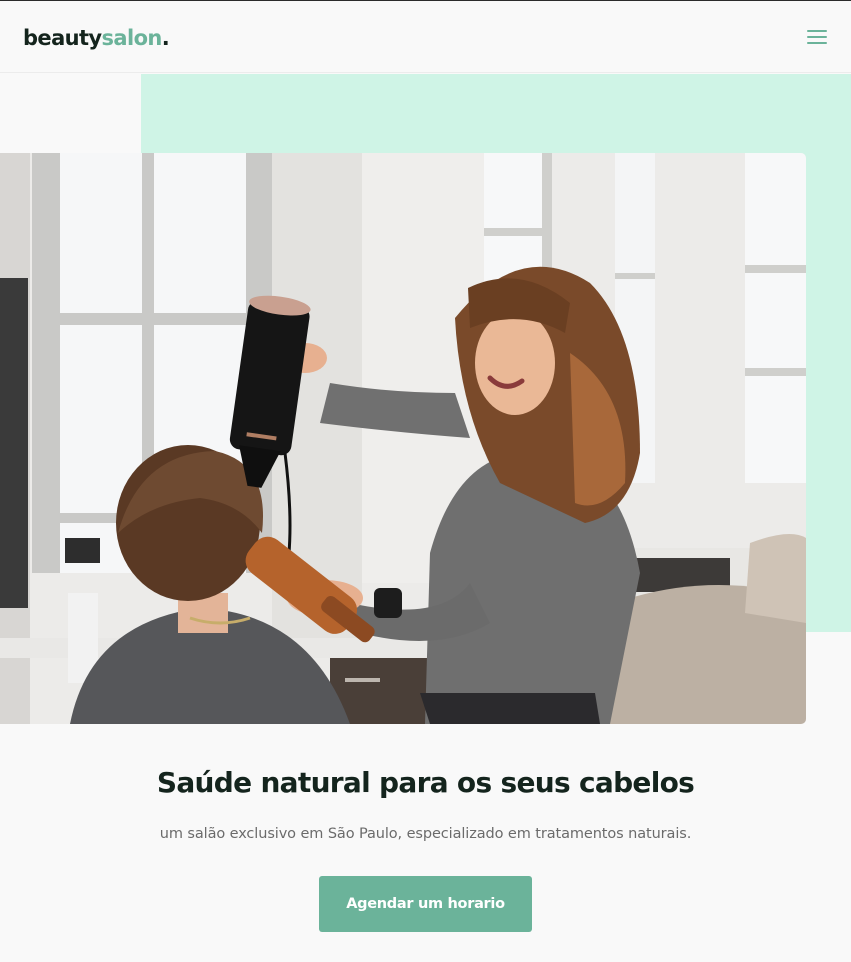  What do you see at coordinates (775, 578) in the screenshot?
I see `chair-arm` at bounding box center [775, 578].